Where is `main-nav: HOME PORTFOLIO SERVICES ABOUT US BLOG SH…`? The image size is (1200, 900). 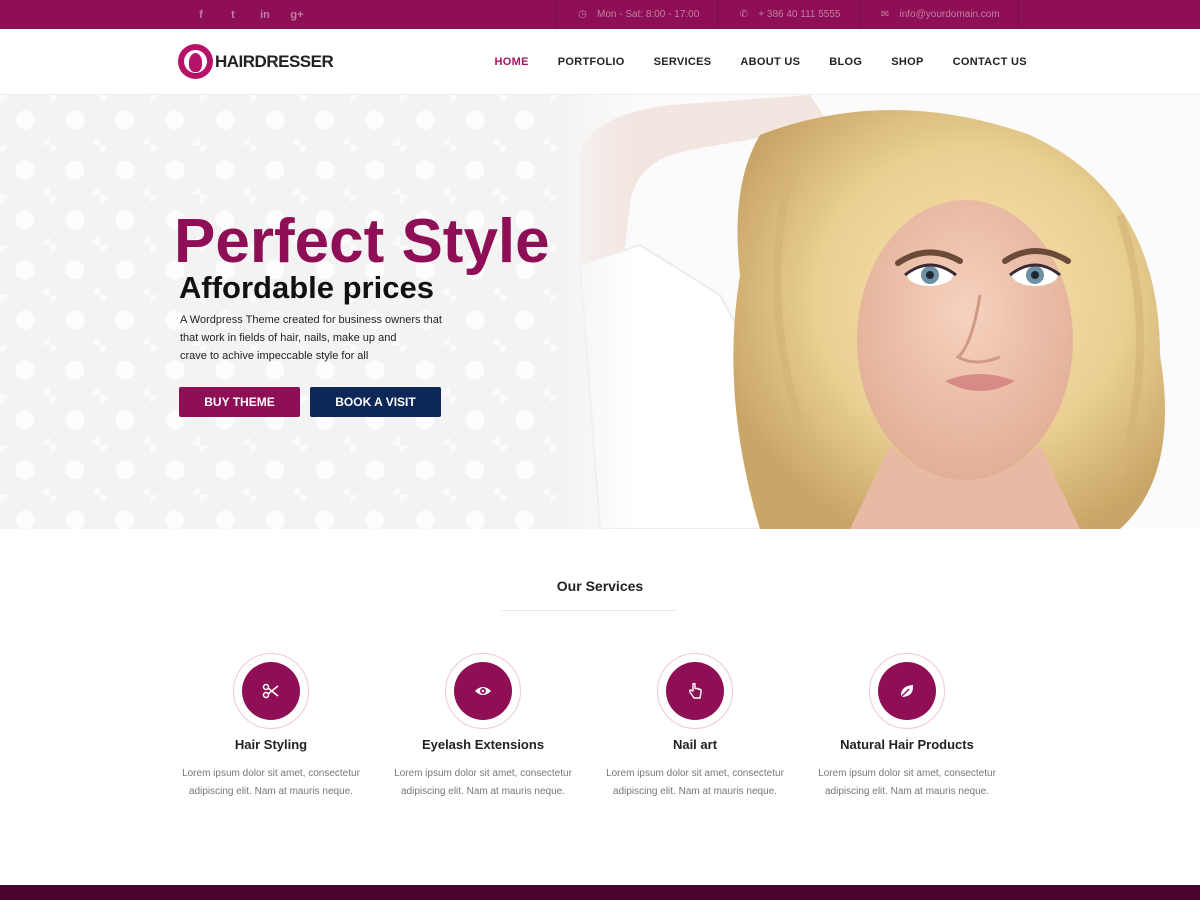
main-nav: HOME PORTFOLIO SERVICES ABOUT US BLOG SH… is located at coordinates (760, 62).